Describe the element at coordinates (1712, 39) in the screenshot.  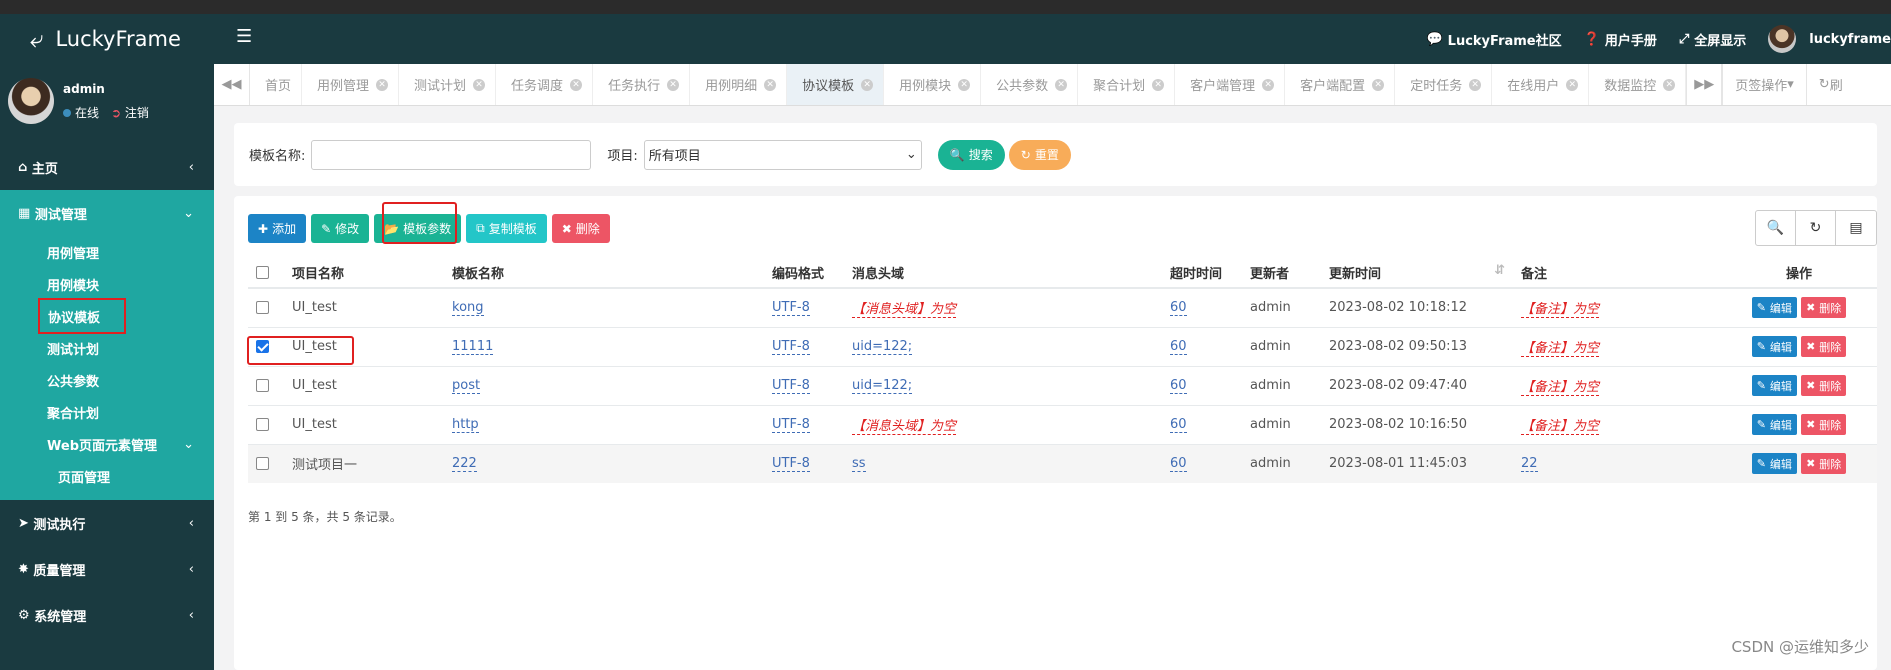
I see `fullscreen-link: ⤢ 全屏显示` at that location.